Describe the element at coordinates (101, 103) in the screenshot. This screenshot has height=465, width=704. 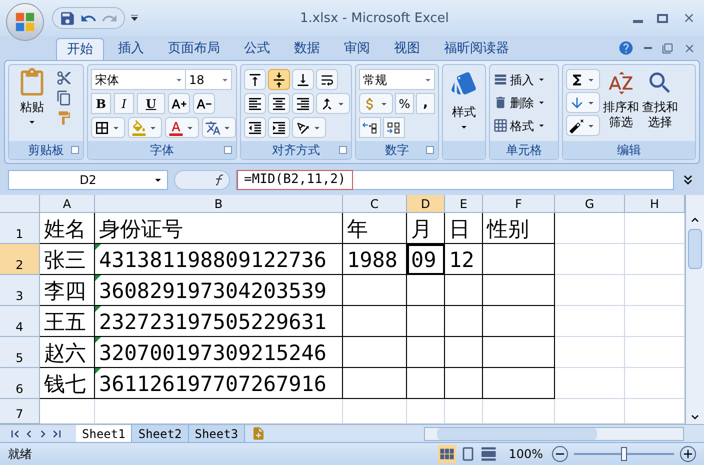
I see `bold-button: B` at that location.